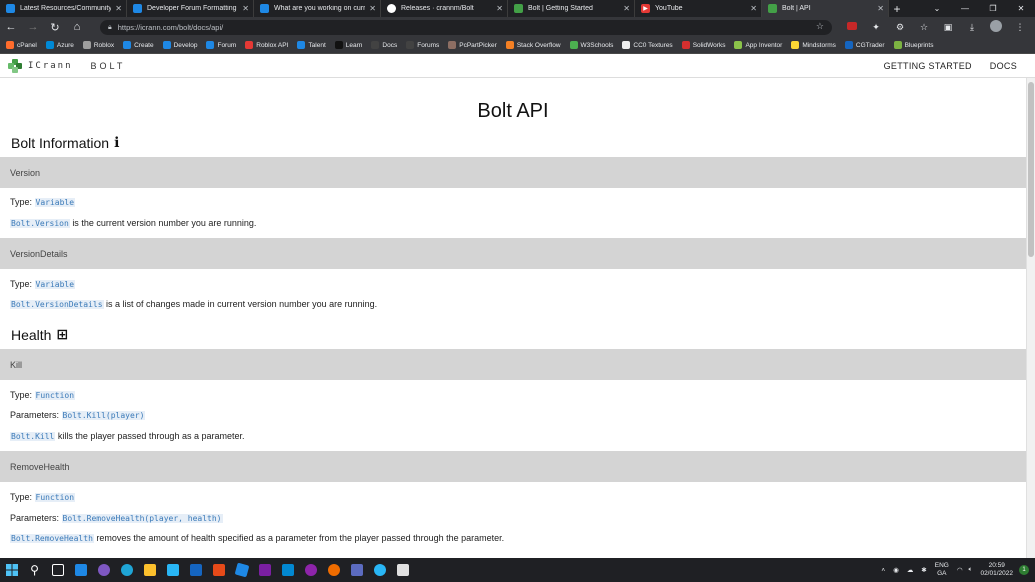  I want to click on tab-search-icon: ⌄, so click(937, 8).